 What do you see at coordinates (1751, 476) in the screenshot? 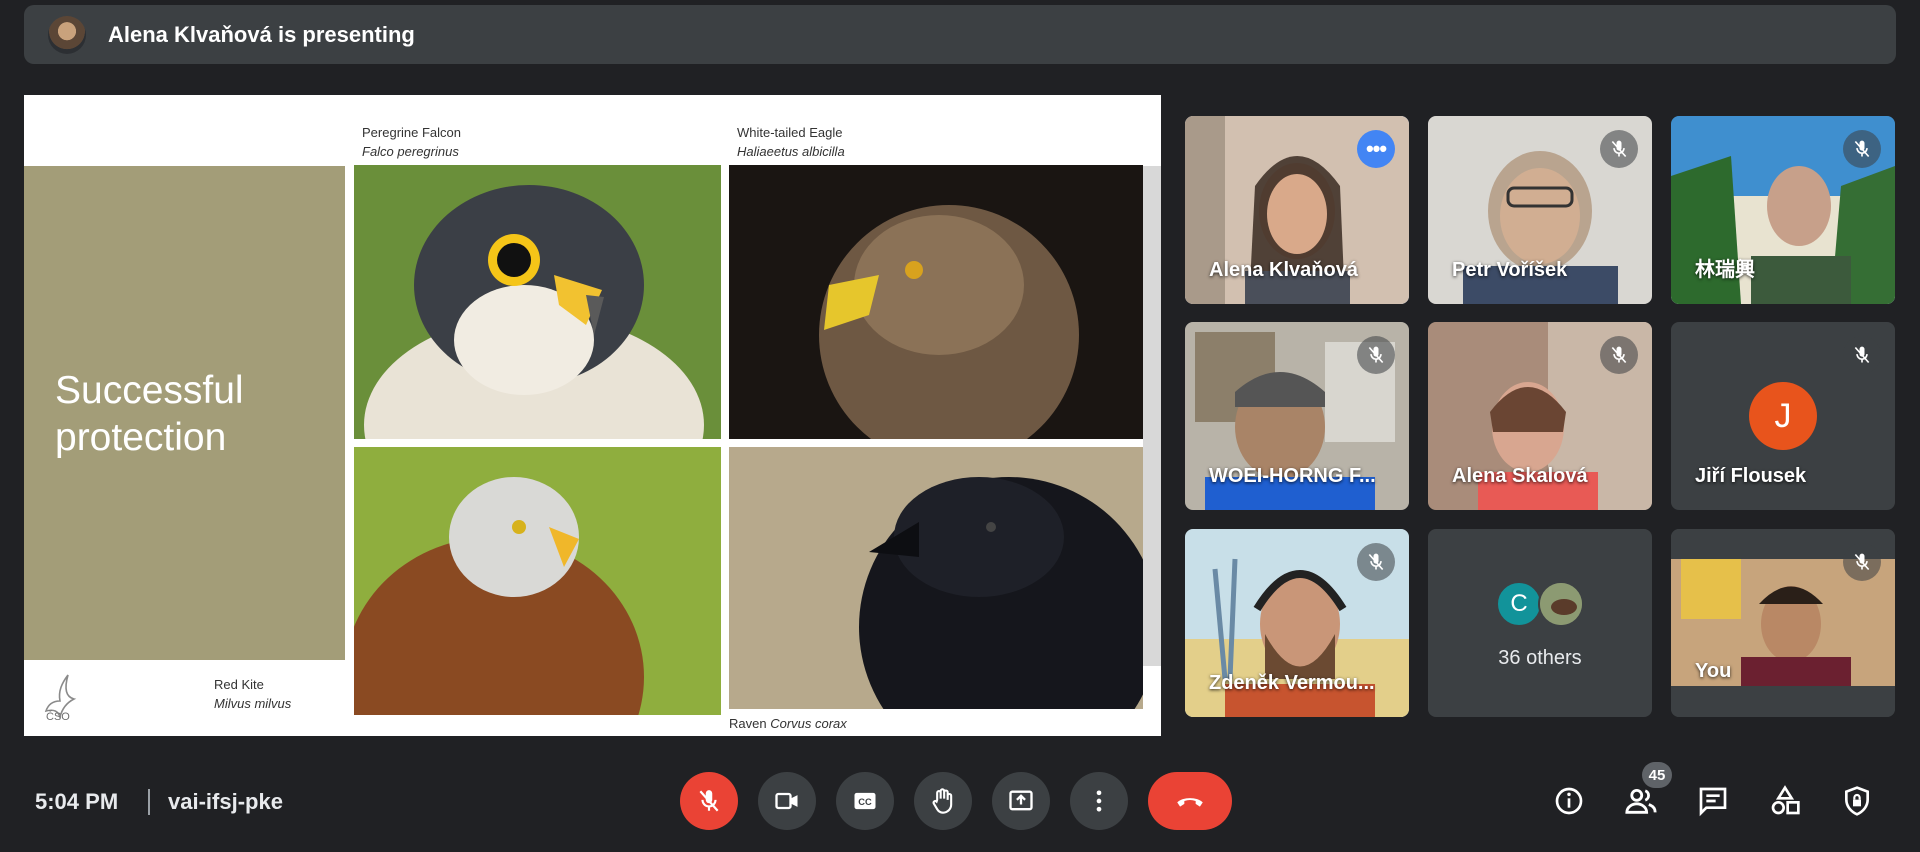
I see `participant-name: Jiří Flousek` at bounding box center [1751, 476].